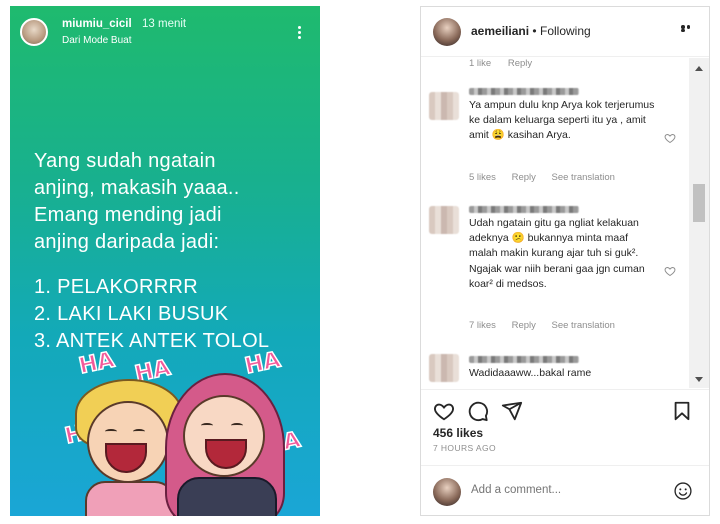 Image resolution: width=720 pixels, height=524 pixels. I want to click on horizontal-dots-icon, so click(689, 28).